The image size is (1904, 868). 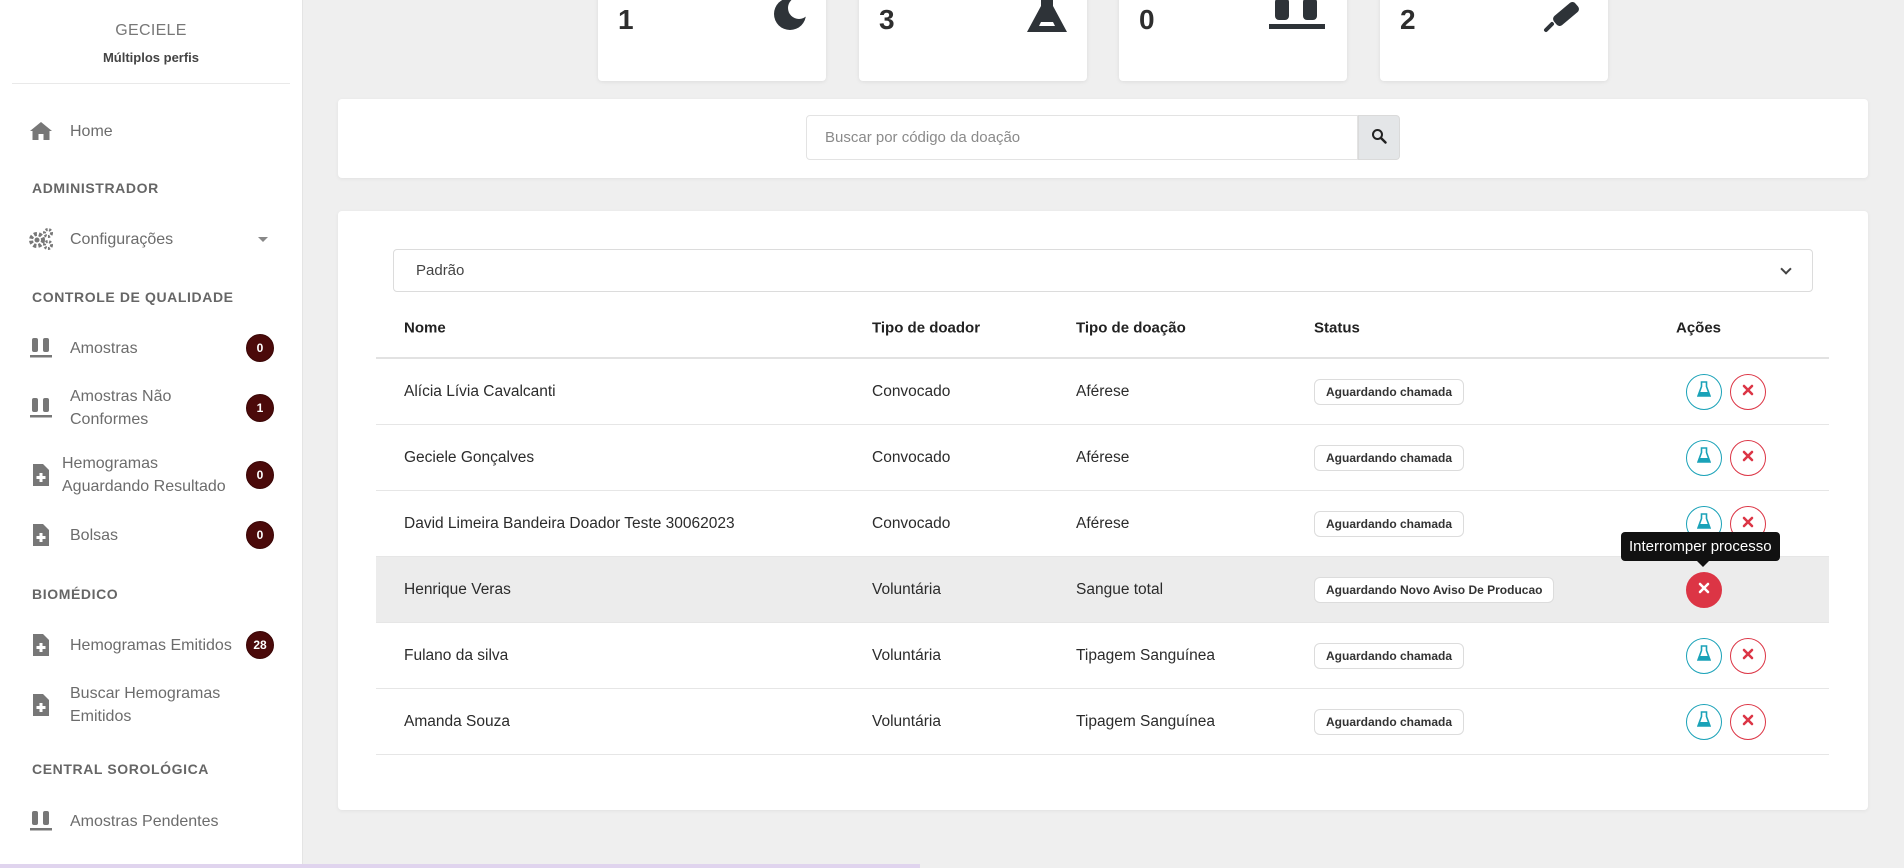 I want to click on search-icon, so click(x=1379, y=137).